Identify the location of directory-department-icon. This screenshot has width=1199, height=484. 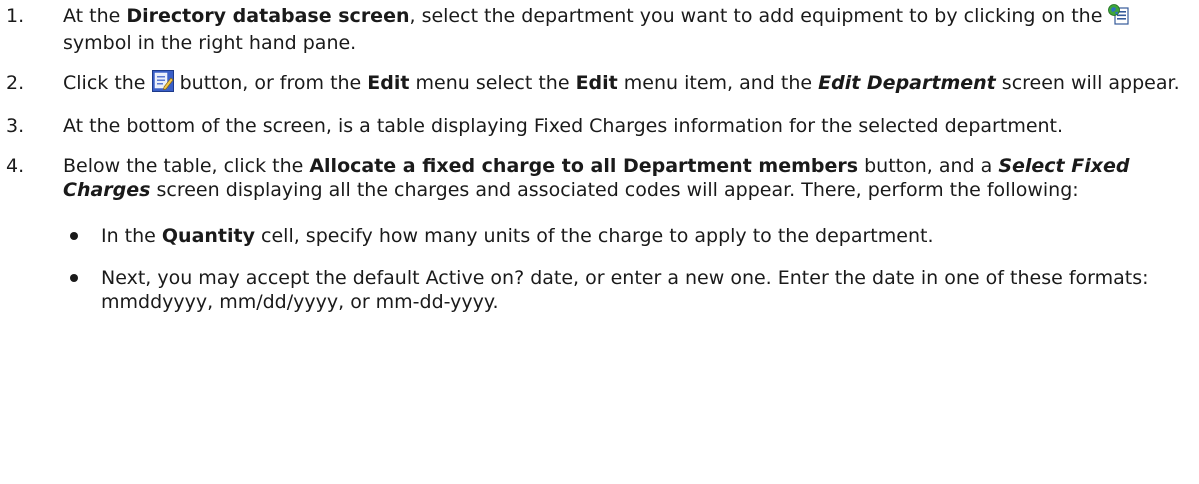
(1119, 17).